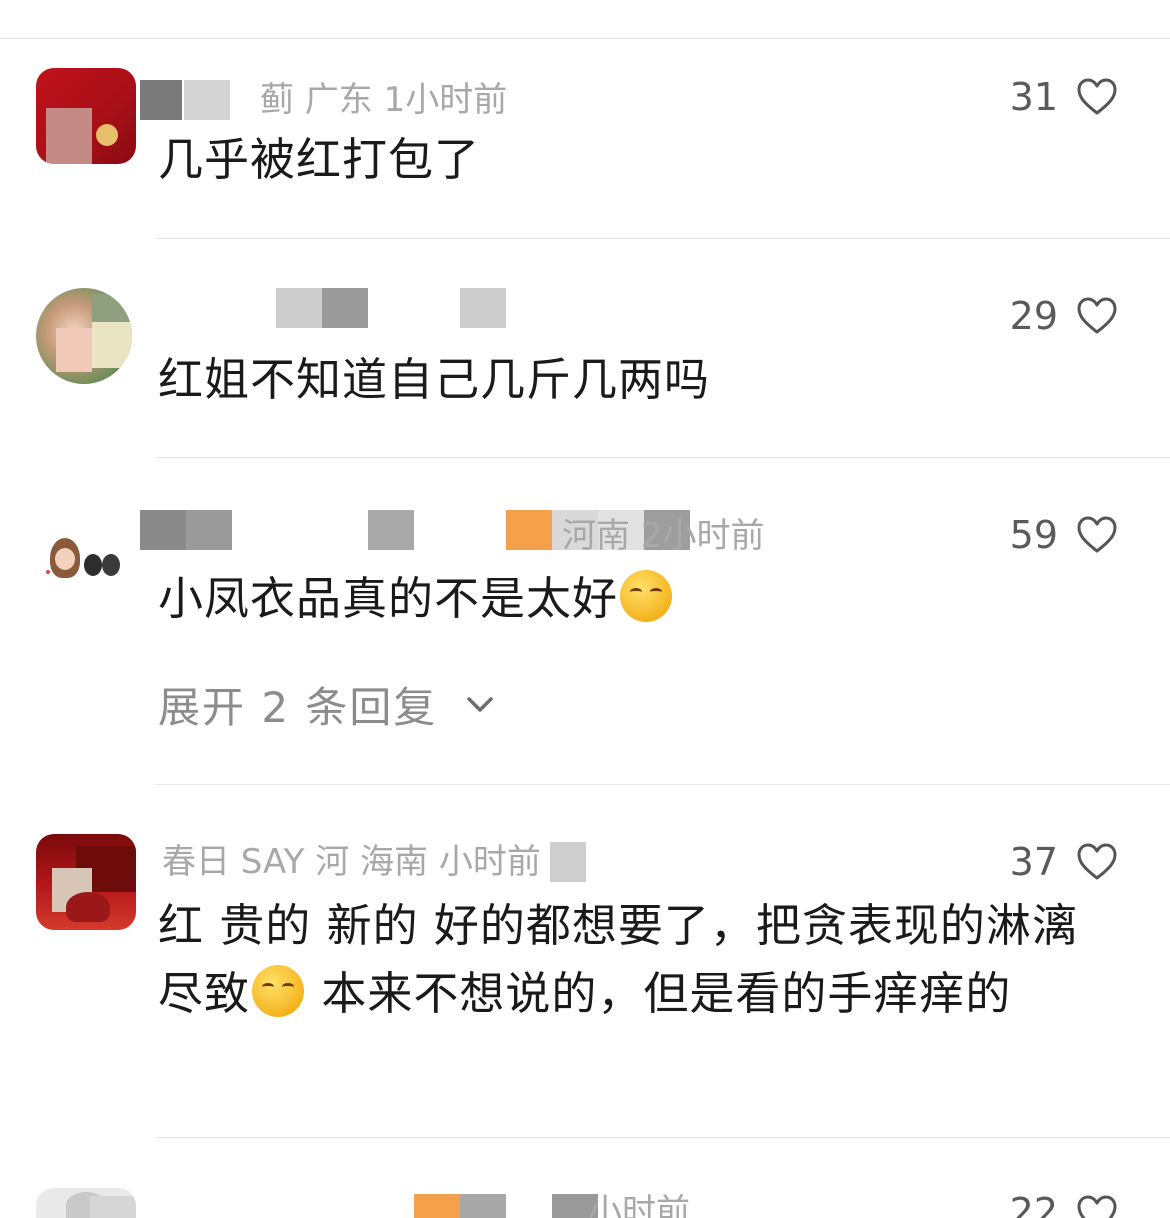 This screenshot has width=1170, height=1218. Describe the element at coordinates (470, 530) in the screenshot. I see `comment-meta: 河南 2小时前` at that location.